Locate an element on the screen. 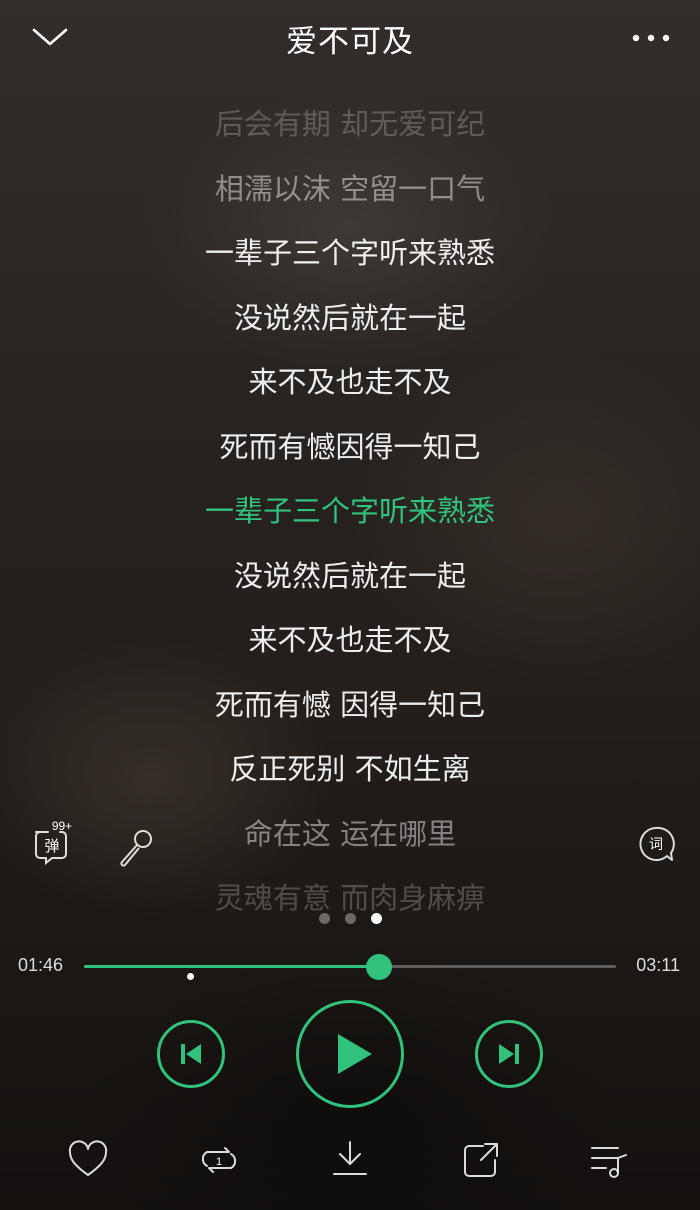  share-icon is located at coordinates (481, 1160).